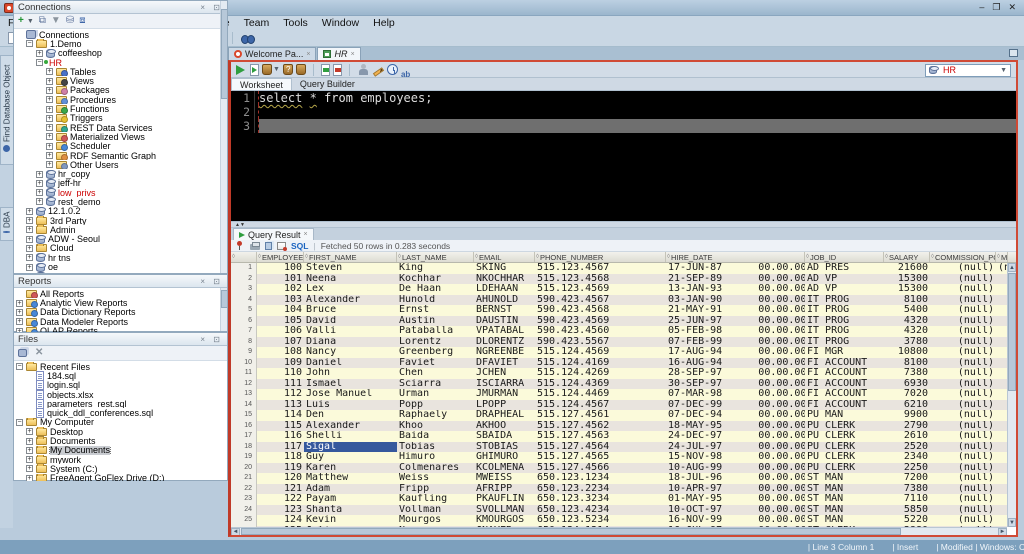 This screenshot has width=1024, height=554. What do you see at coordinates (735, 268) in the screenshot?
I see `cell-hire_date: 17-JUN-87 00.00.00` at bounding box center [735, 268].